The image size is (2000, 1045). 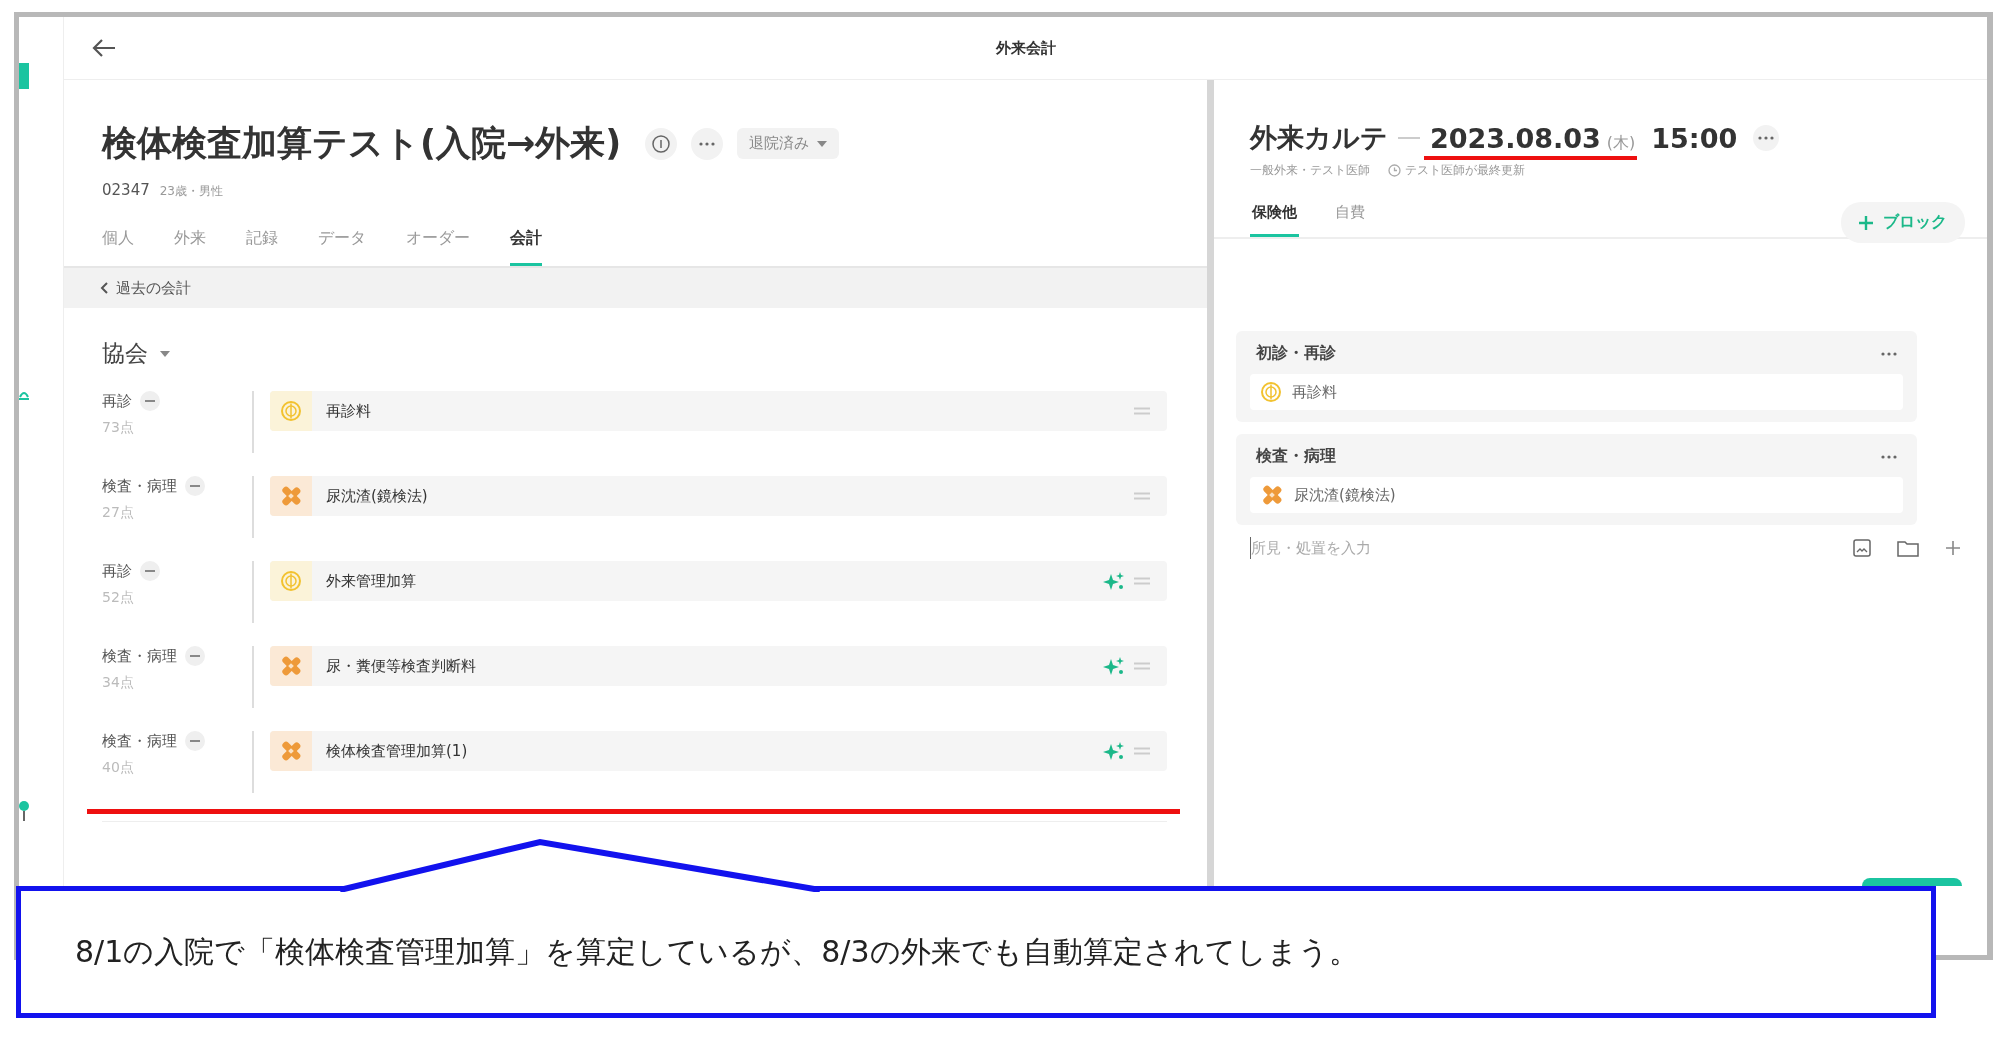 What do you see at coordinates (1621, 143) in the screenshot?
I see `weekday-label: (木)` at bounding box center [1621, 143].